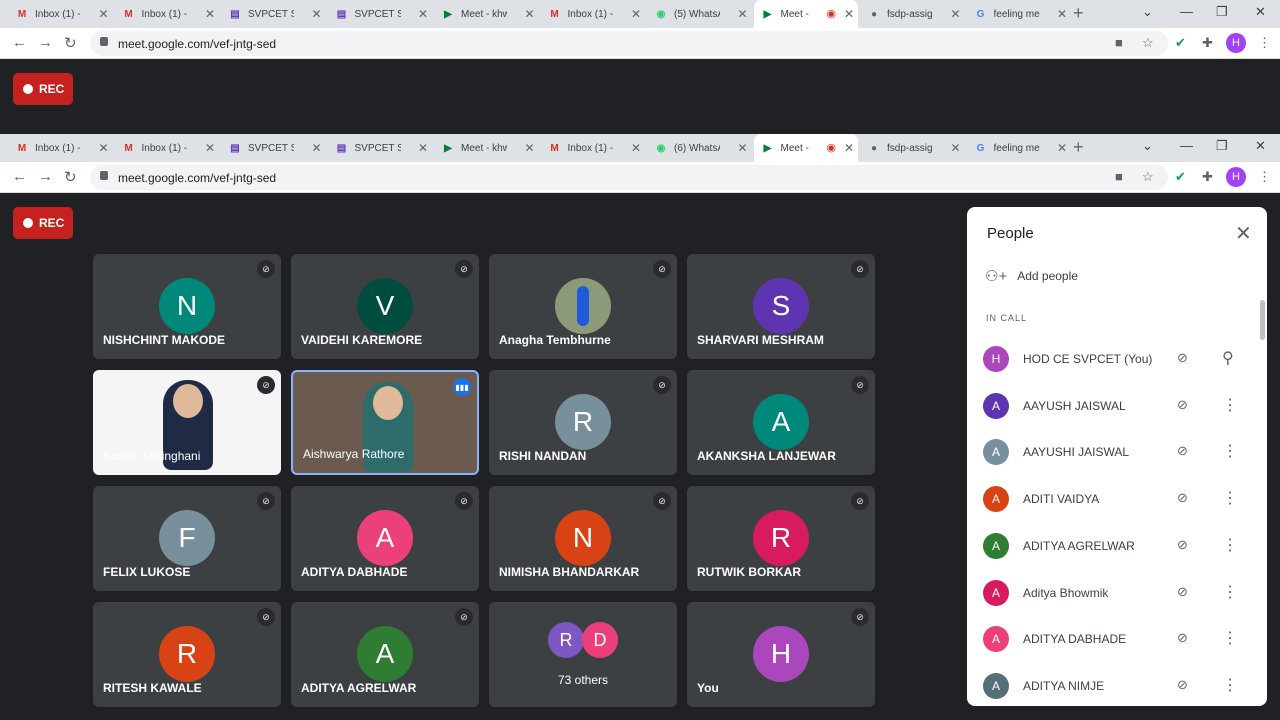  What do you see at coordinates (781, 422) in the screenshot?
I see `participant-tile: A AKANKSHA LANJEWAR ⊘` at bounding box center [781, 422].